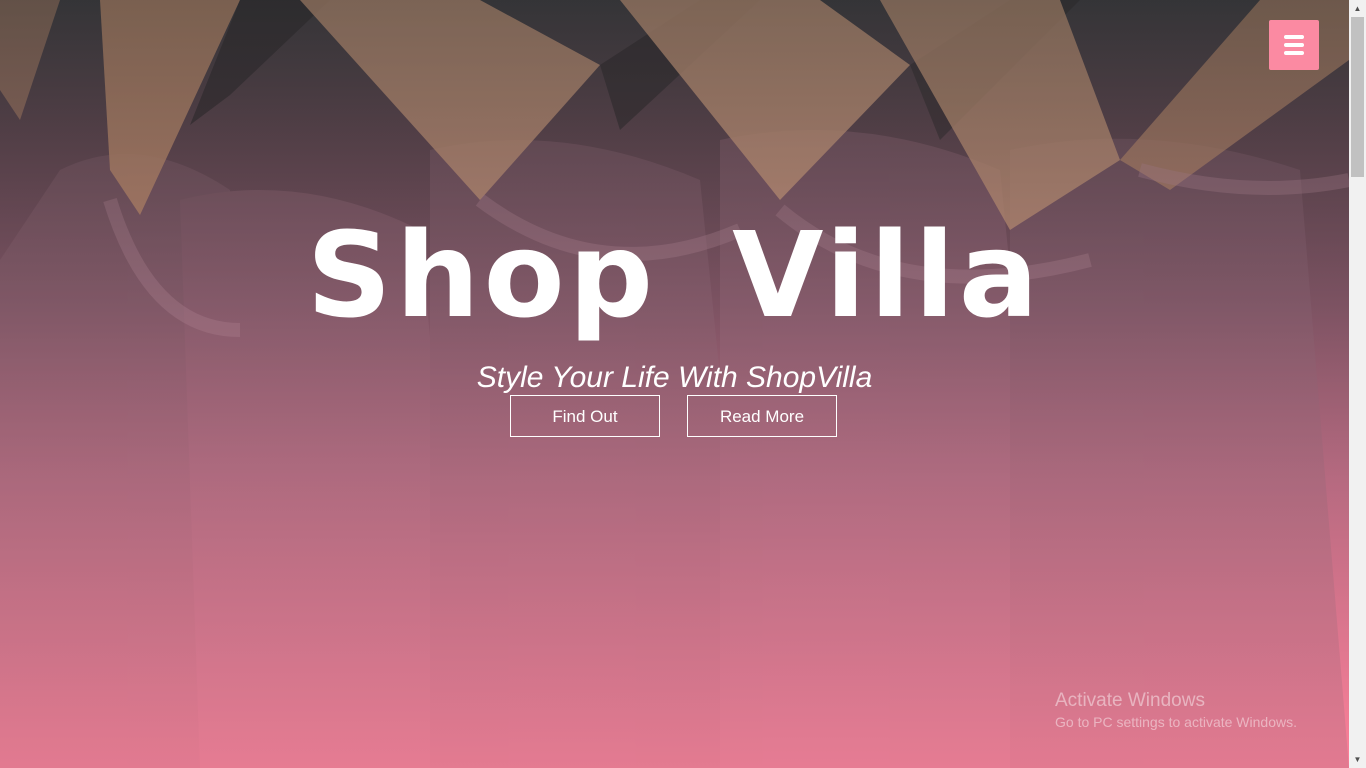 This screenshot has width=1366, height=768. I want to click on menu-button, so click(1294, 45).